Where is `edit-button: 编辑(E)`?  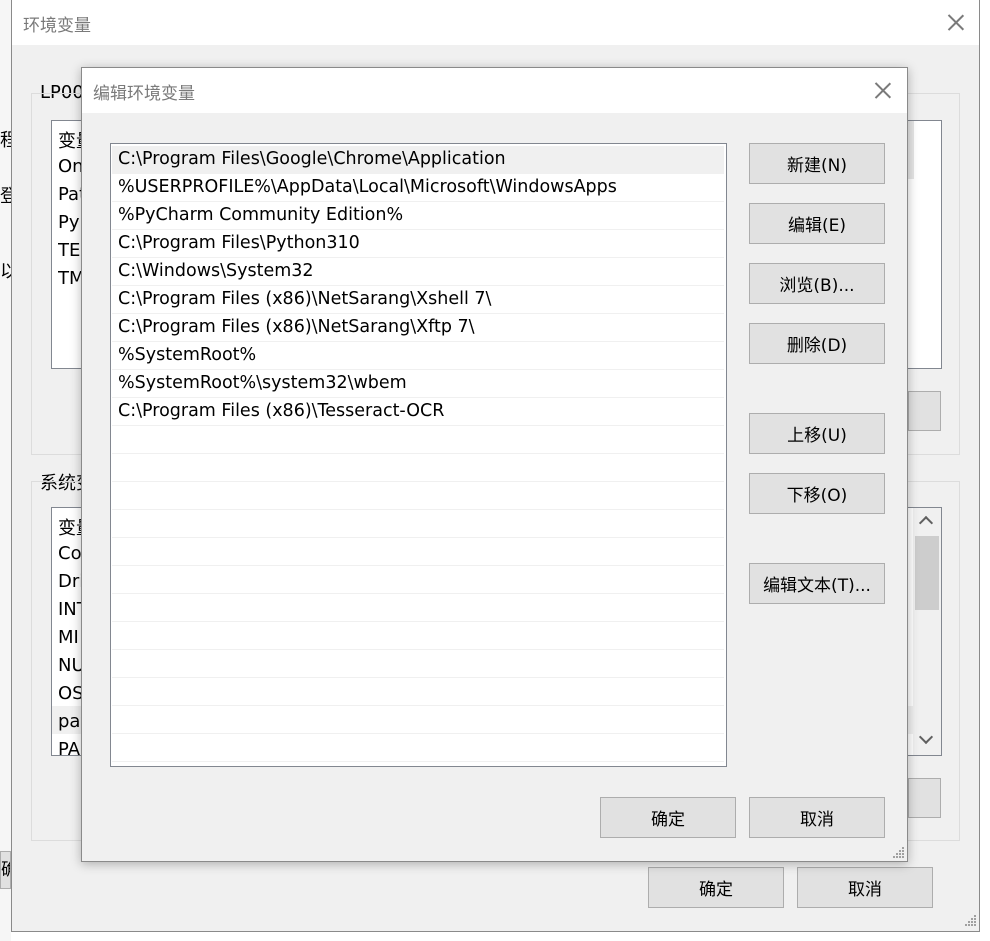 edit-button: 编辑(E) is located at coordinates (817, 223).